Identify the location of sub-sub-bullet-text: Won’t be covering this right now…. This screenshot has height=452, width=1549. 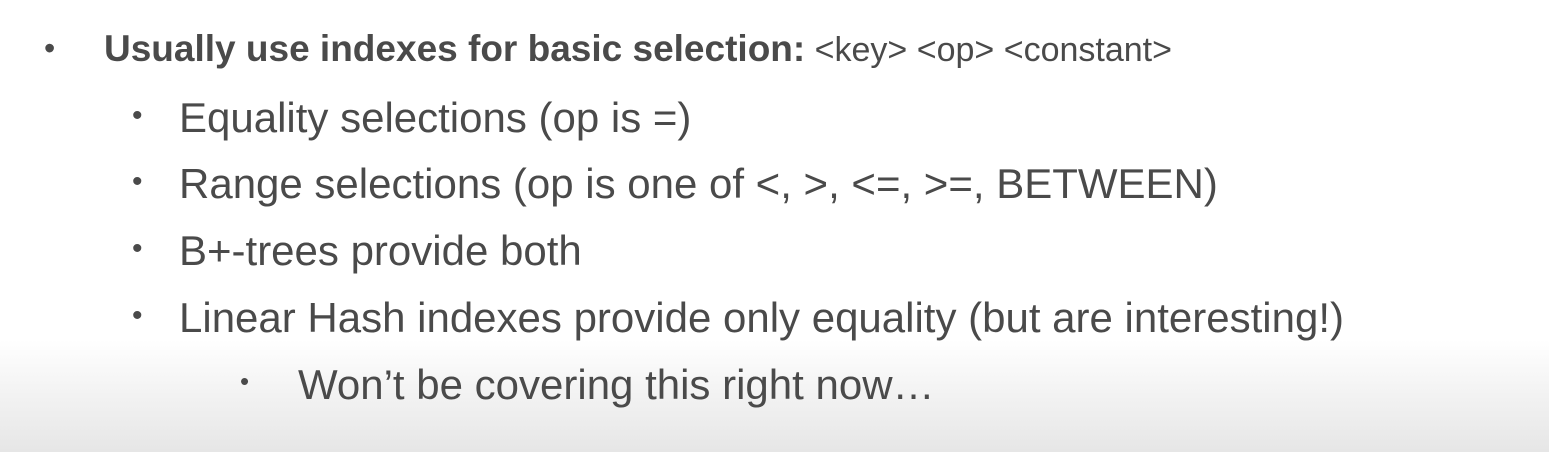
(616, 384).